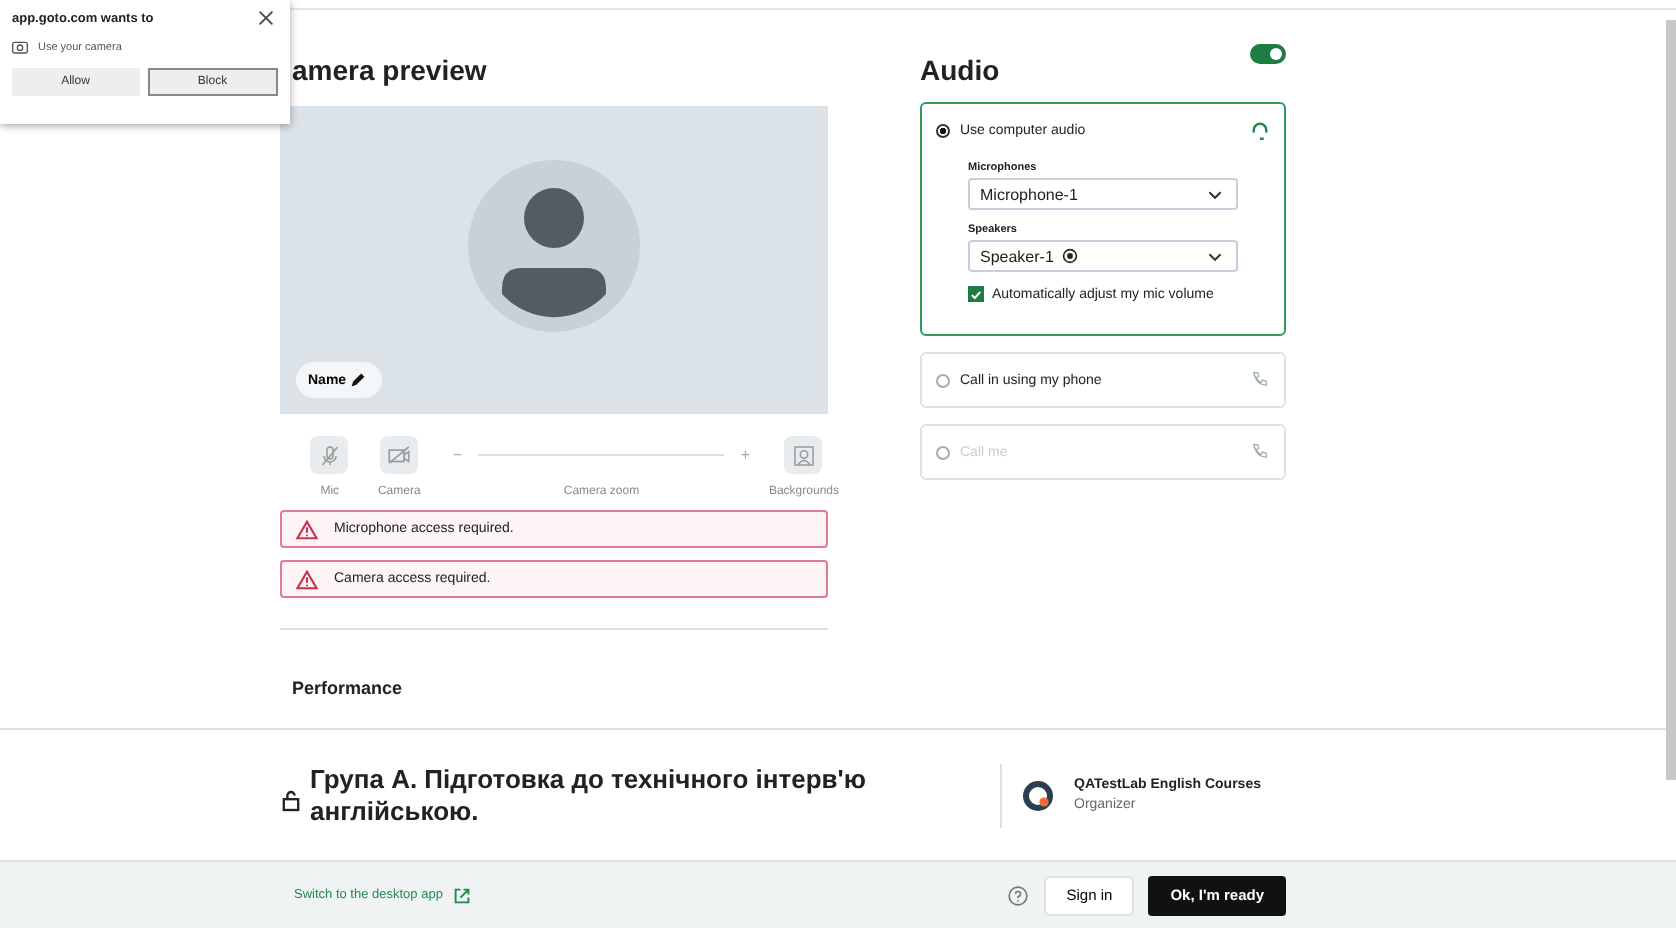 Image resolution: width=1676 pixels, height=928 pixels. I want to click on backgrounds-button, so click(803, 455).